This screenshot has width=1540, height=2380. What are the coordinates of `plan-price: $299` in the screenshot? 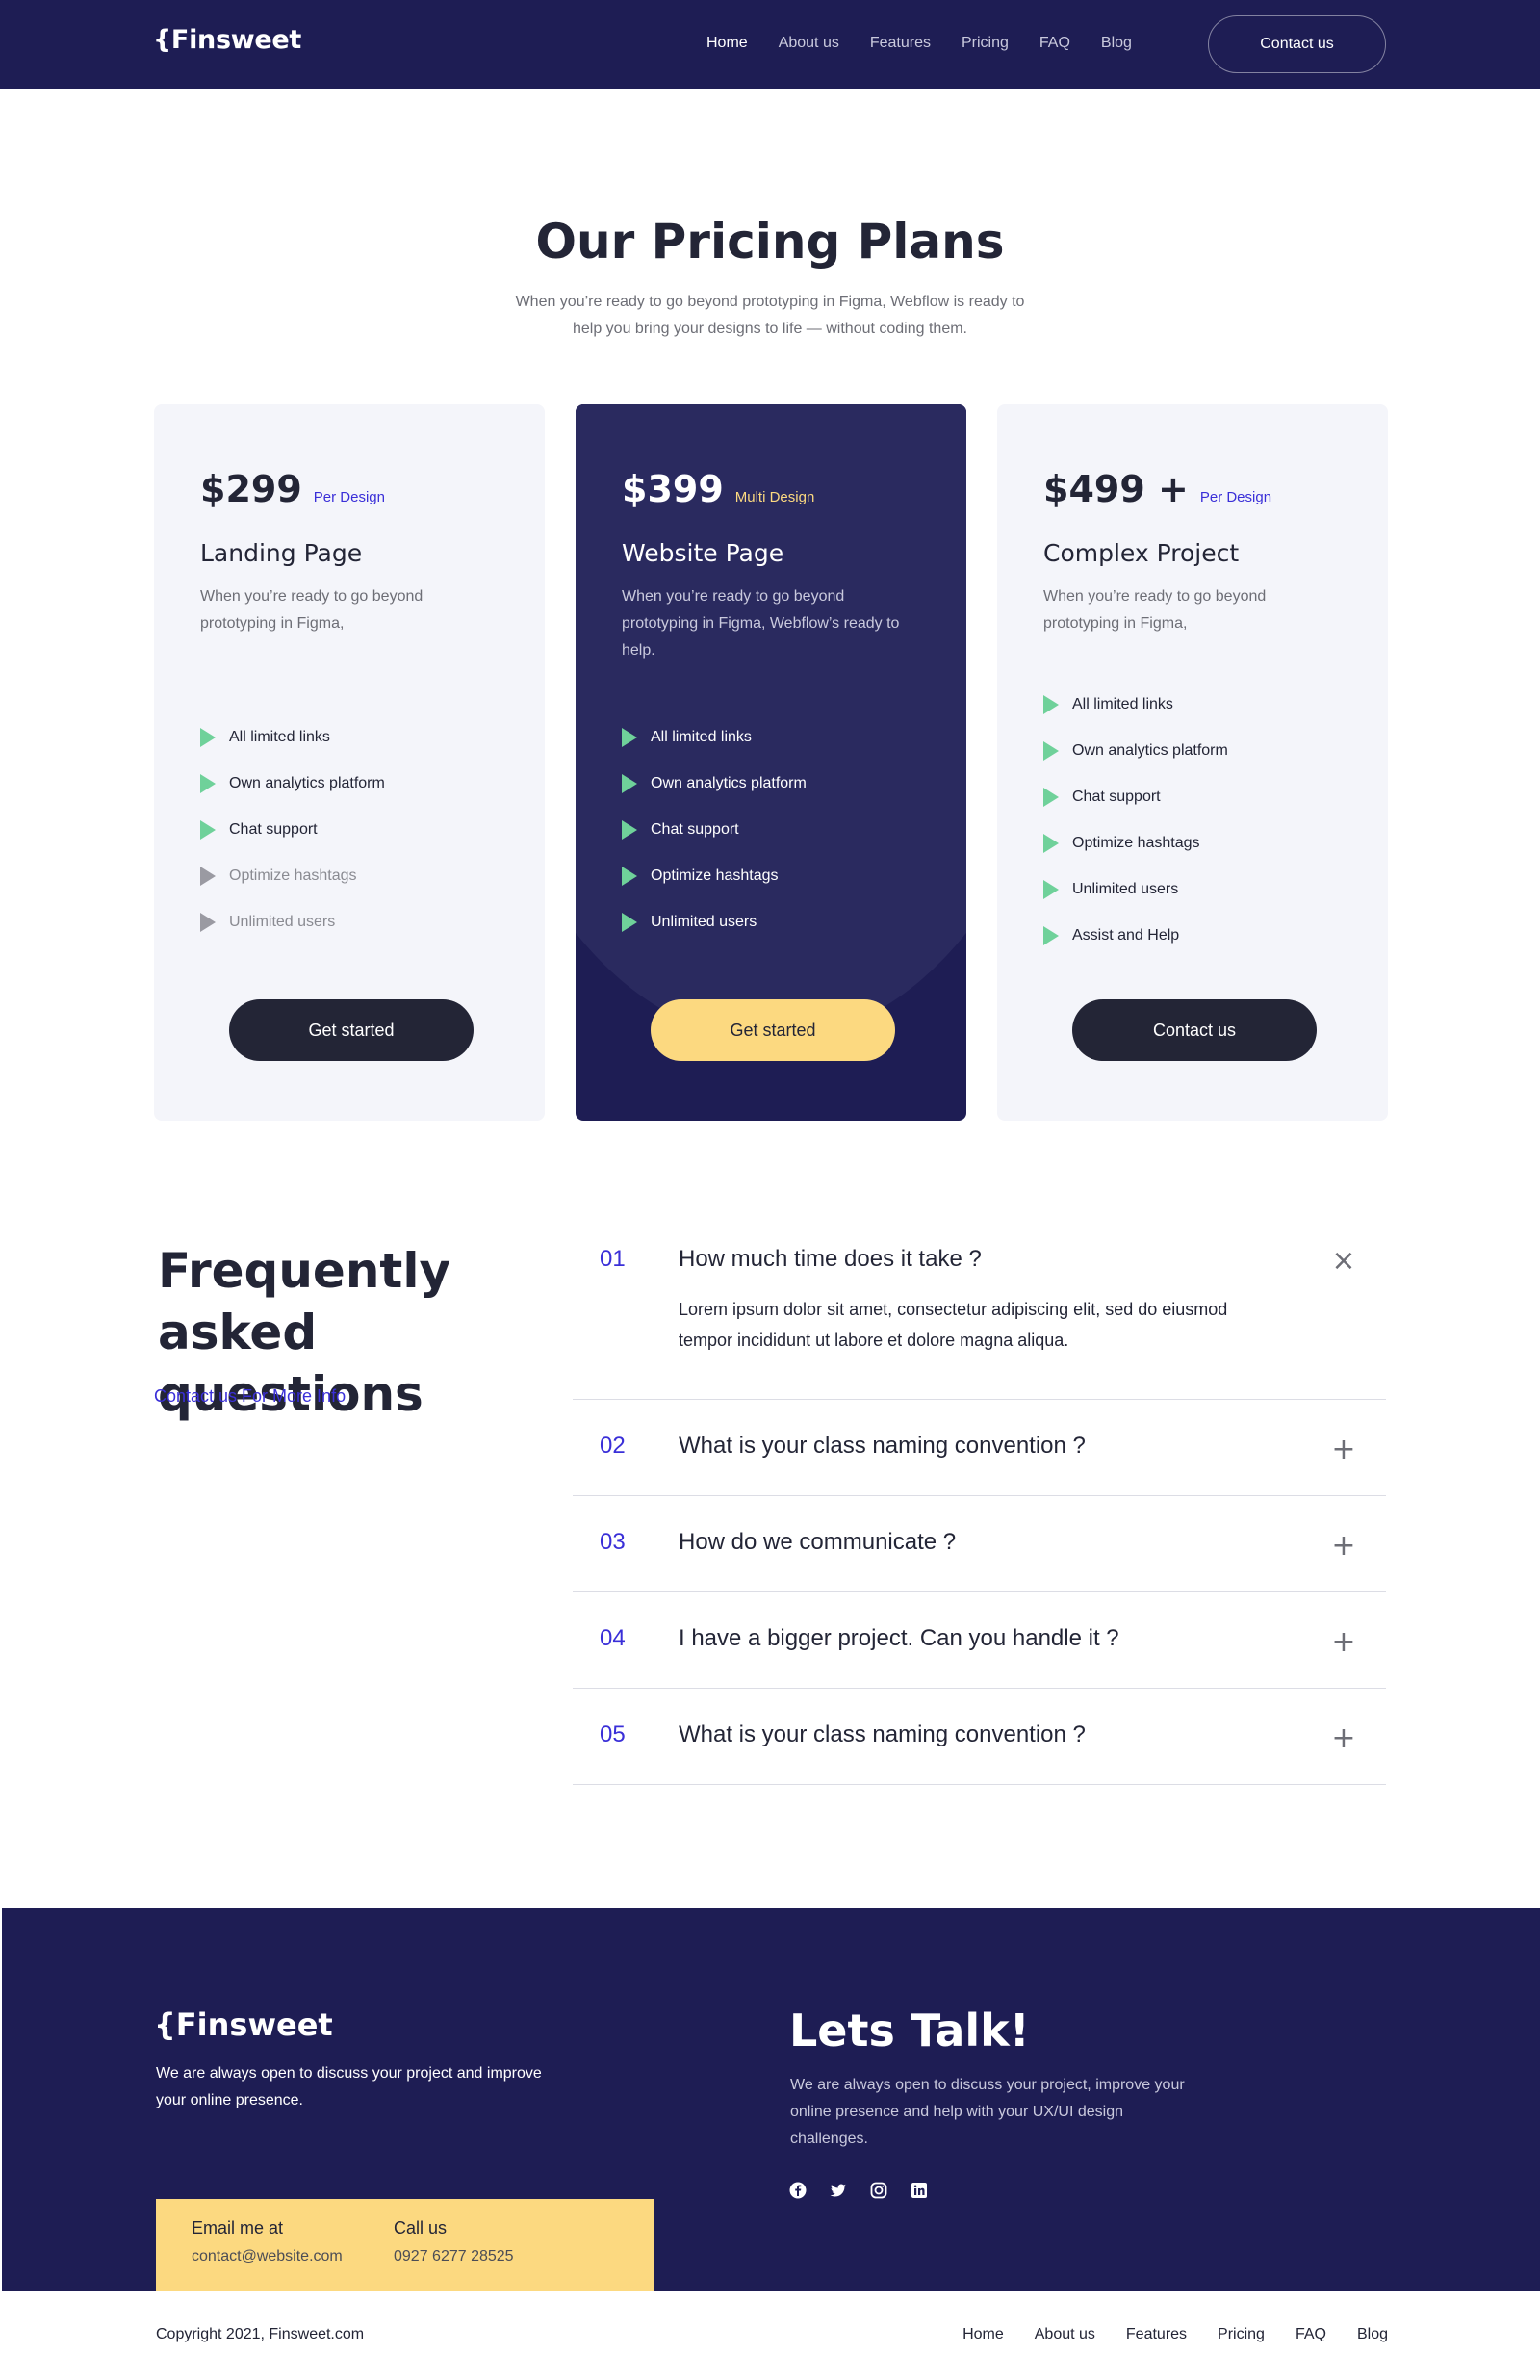 It's located at (251, 489).